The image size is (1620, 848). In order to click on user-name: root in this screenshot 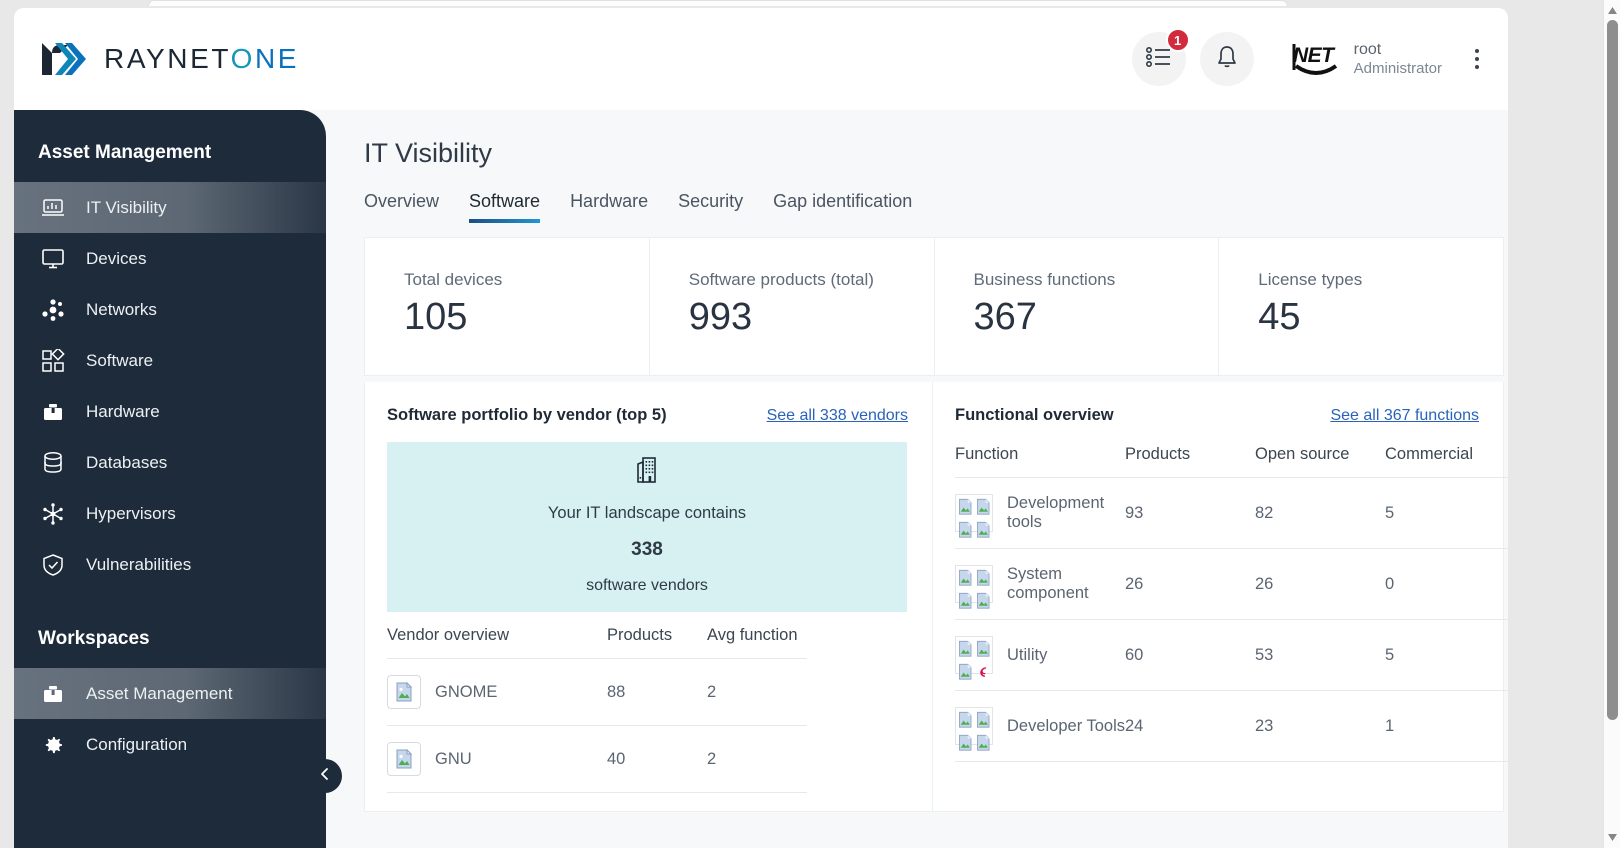, I will do `click(1367, 49)`.